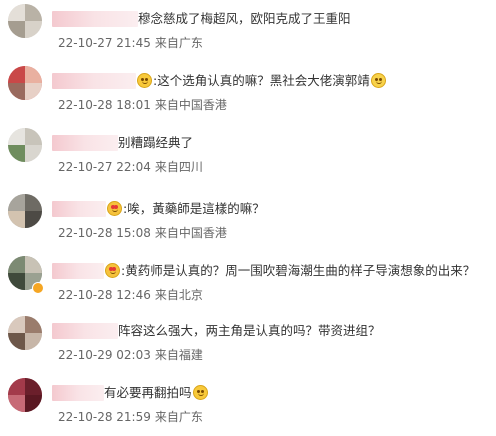 The height and width of the screenshot is (436, 496). I want to click on comment-item: 有必要再翻拍吗 22-10-28 21:59 来自广东, so click(248, 407).